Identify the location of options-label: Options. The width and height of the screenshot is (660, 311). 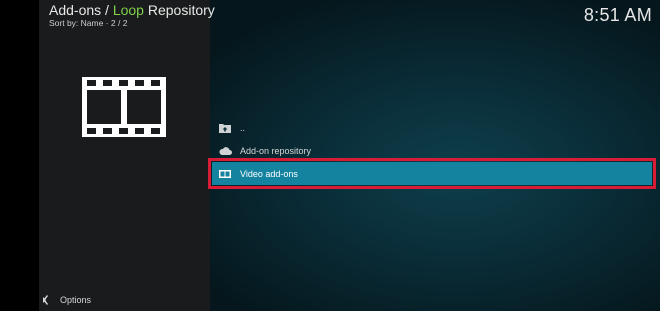
(76, 300).